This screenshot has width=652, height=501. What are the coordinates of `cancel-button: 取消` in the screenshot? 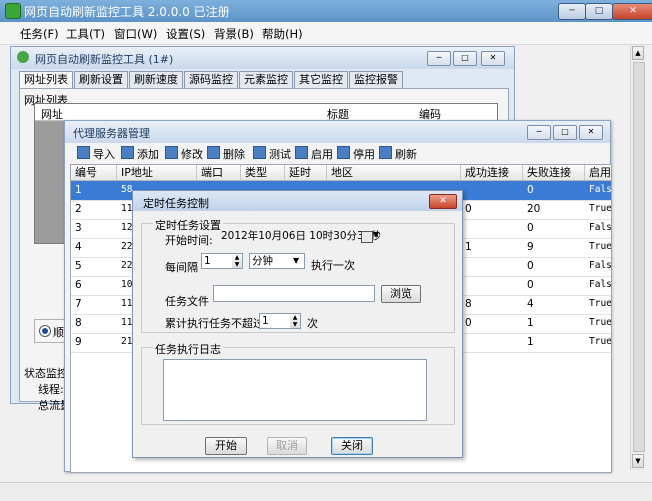 It's located at (287, 446).